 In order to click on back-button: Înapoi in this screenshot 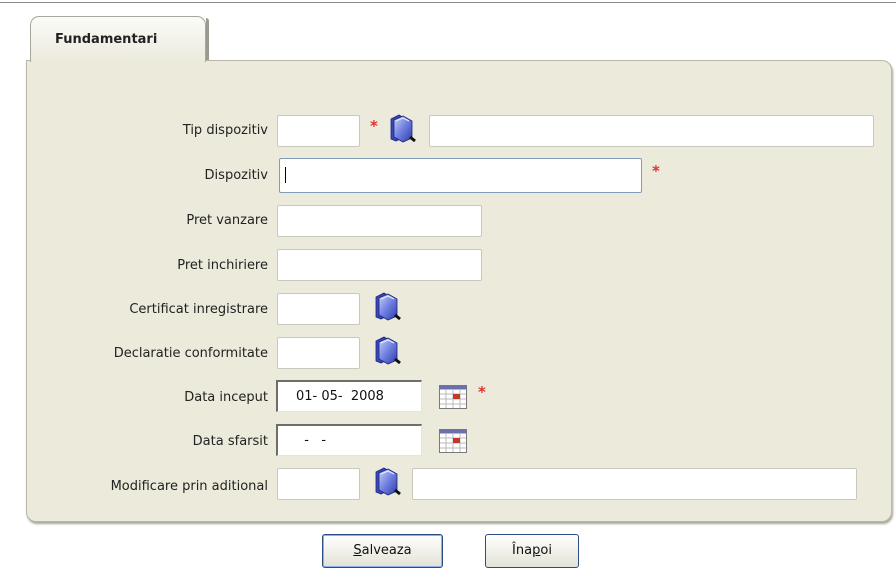, I will do `click(532, 551)`.